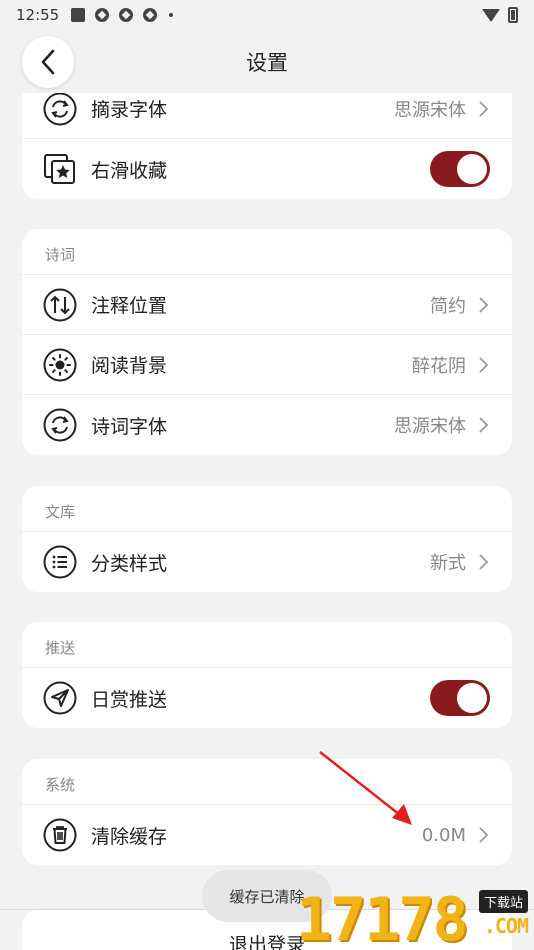  Describe the element at coordinates (267, 698) in the screenshot. I see `row-daily-push: 日赏推送` at that location.